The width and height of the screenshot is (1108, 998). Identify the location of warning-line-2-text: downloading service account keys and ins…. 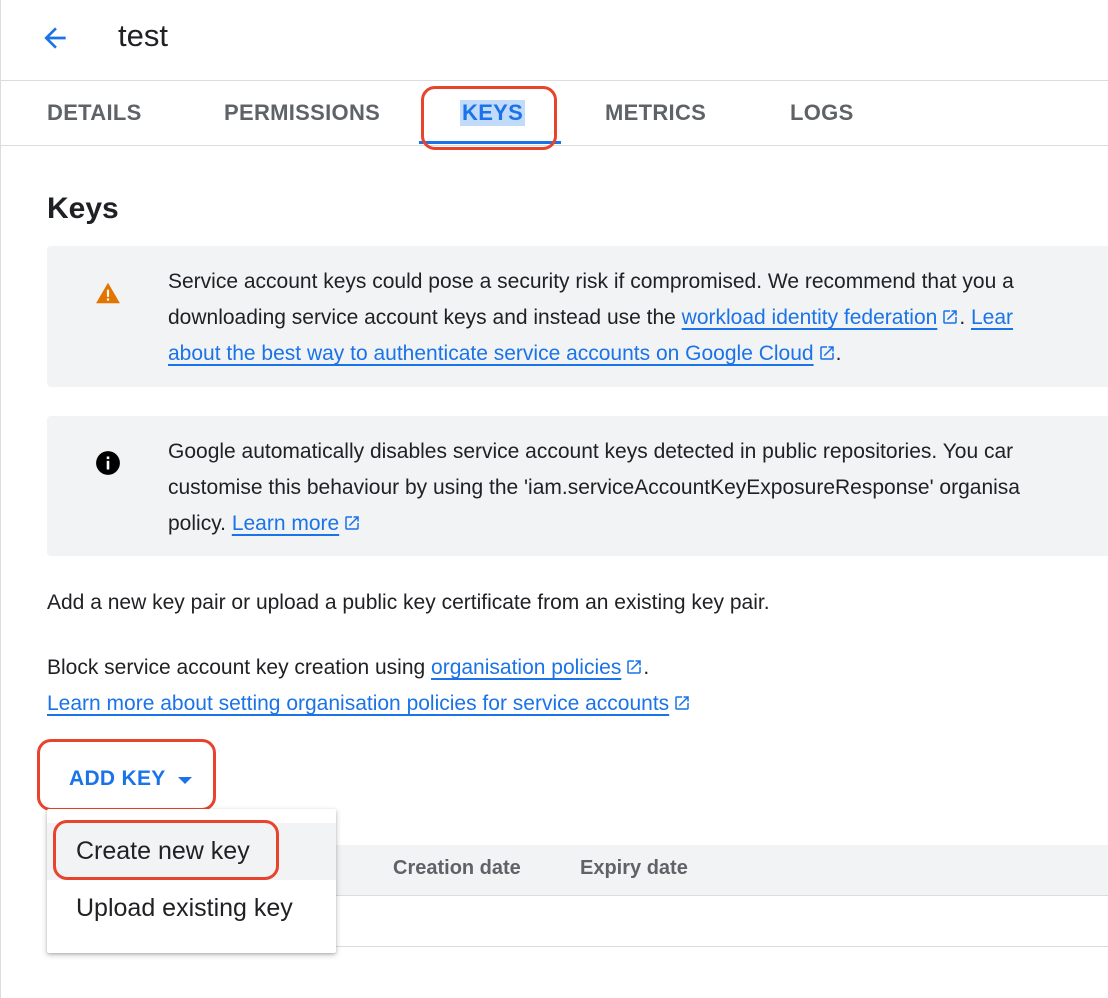
(425, 317).